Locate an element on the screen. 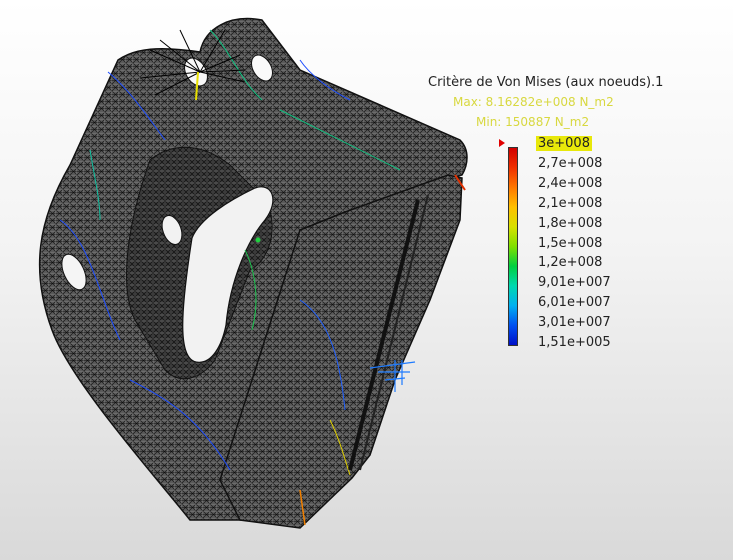 Image resolution: width=733 pixels, height=560 pixels. probe-point-icon is located at coordinates (258, 240).